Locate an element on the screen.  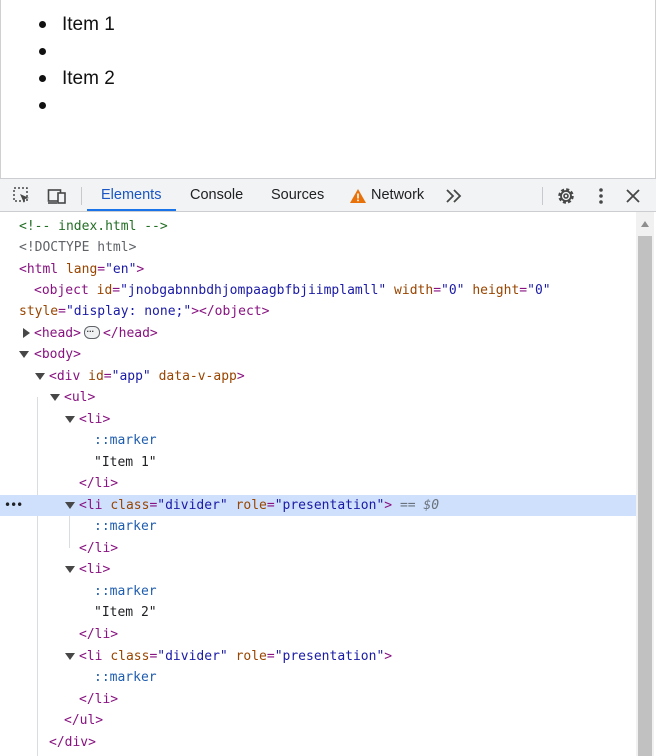
toolbar-divider is located at coordinates (542, 196).